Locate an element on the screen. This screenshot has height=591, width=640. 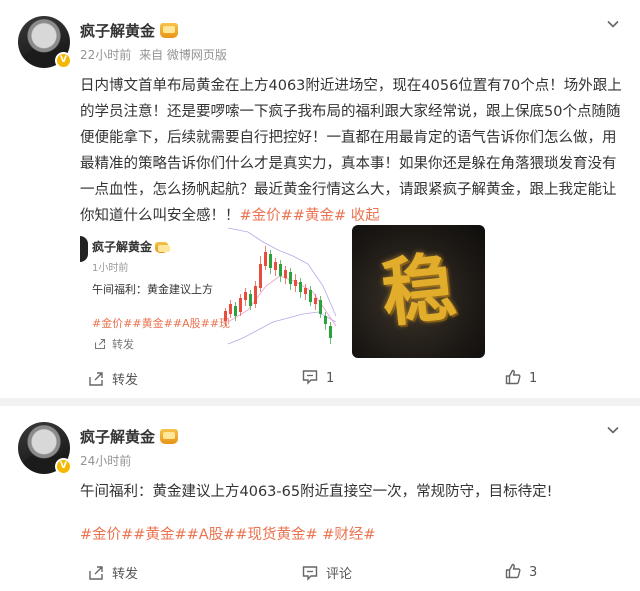
like-button: 3 is located at coordinates (521, 571).